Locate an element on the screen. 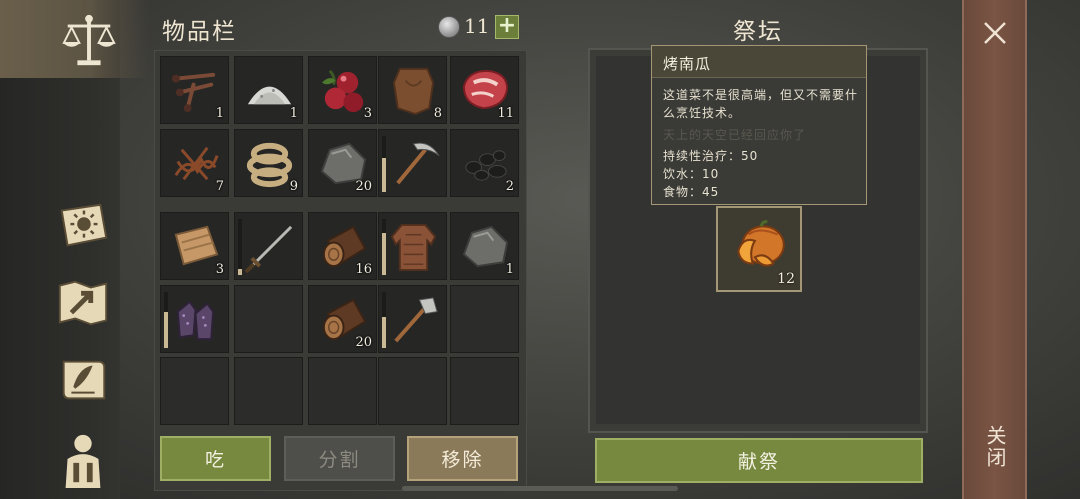 The height and width of the screenshot is (499, 1080). leather-armor-icon is located at coordinates (413, 247).